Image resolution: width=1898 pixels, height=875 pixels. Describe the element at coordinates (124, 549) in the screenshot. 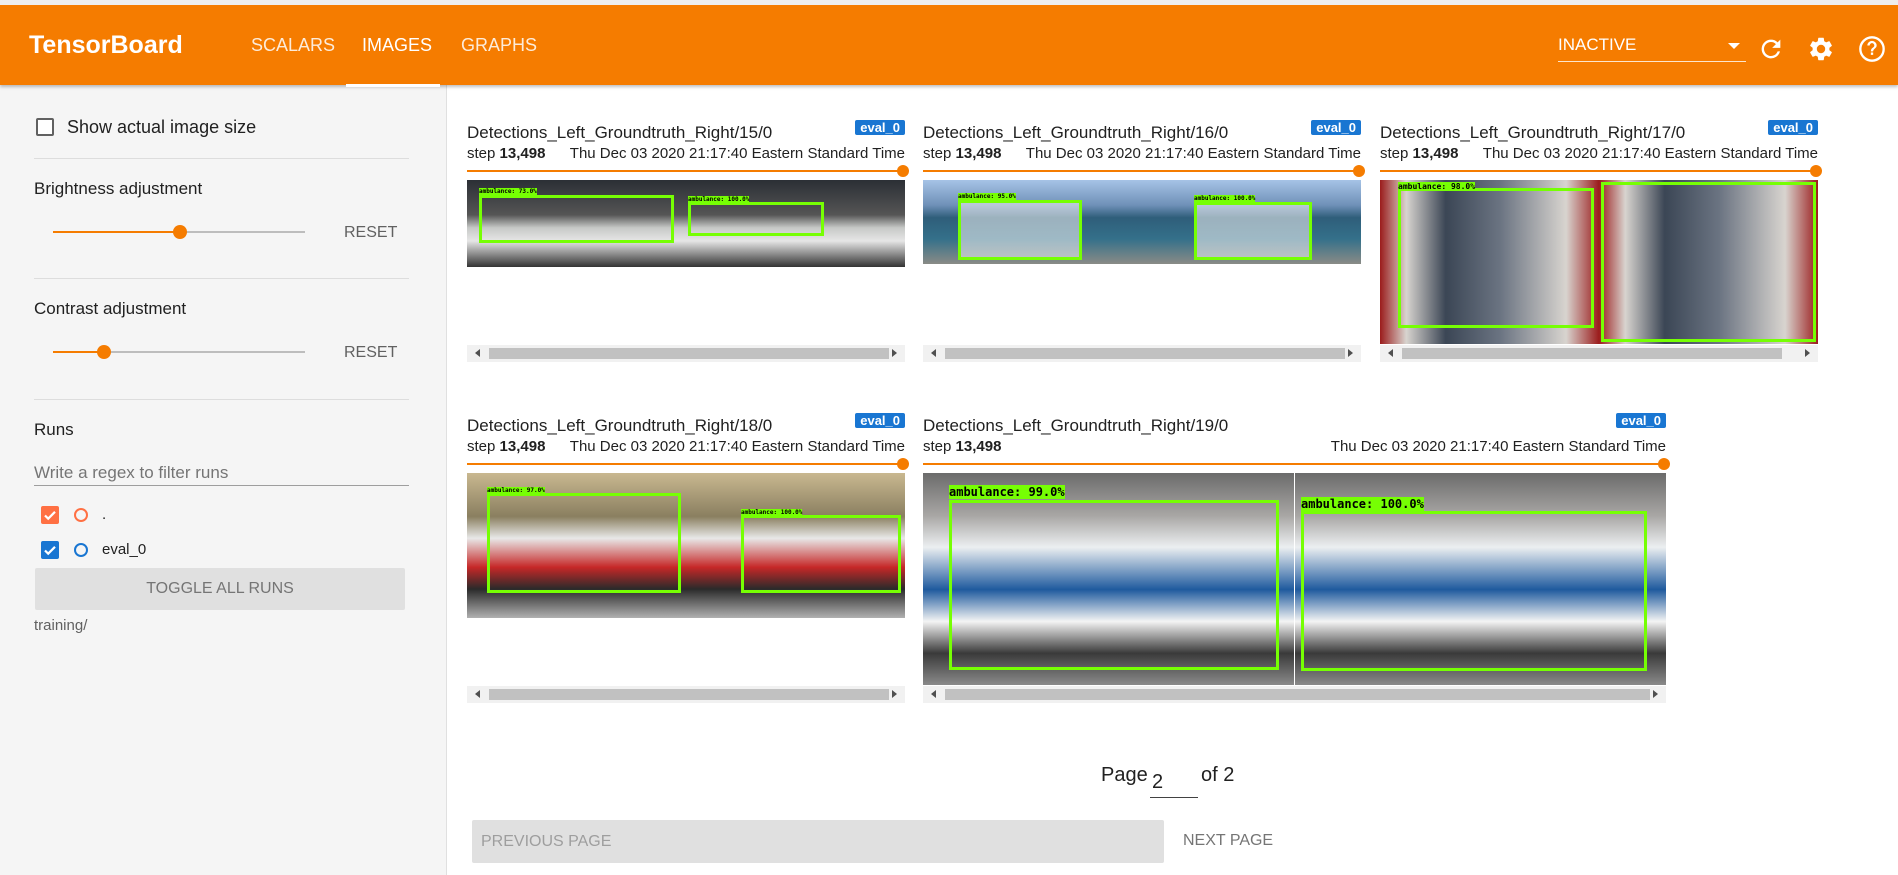

I see `run-name: eval_0` at that location.